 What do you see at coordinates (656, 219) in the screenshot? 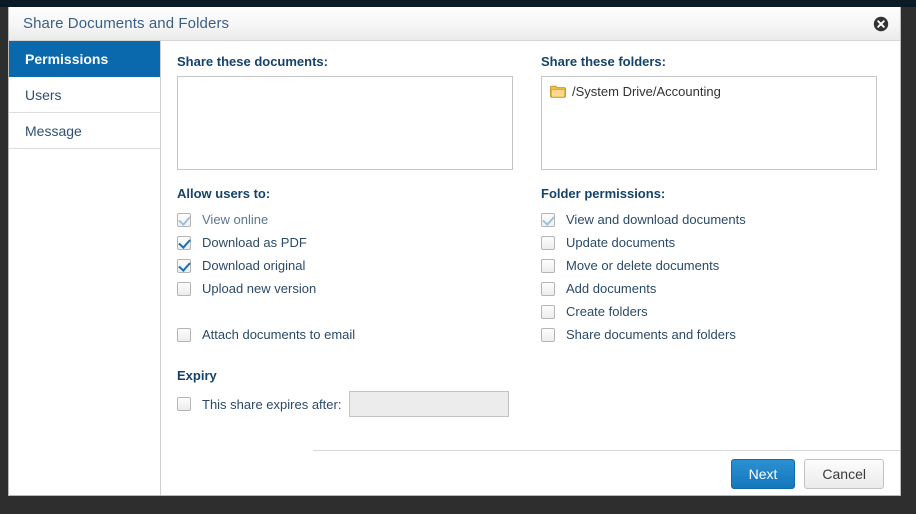
I see `checkbox-label: View and download documents` at bounding box center [656, 219].